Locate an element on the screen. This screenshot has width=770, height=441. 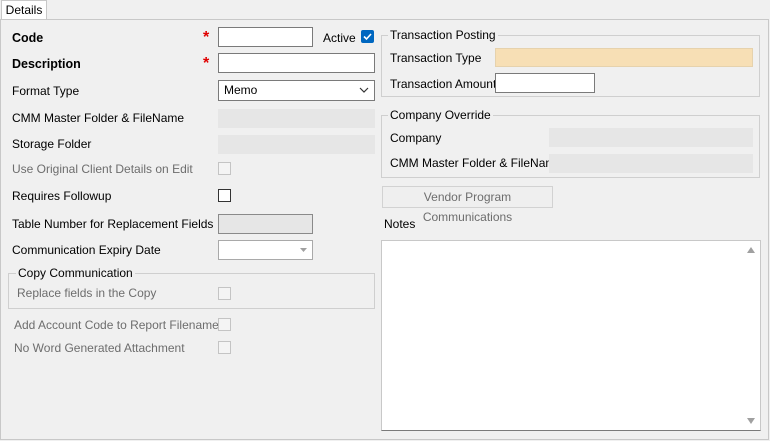
description-required-mark: * is located at coordinates (206, 63).